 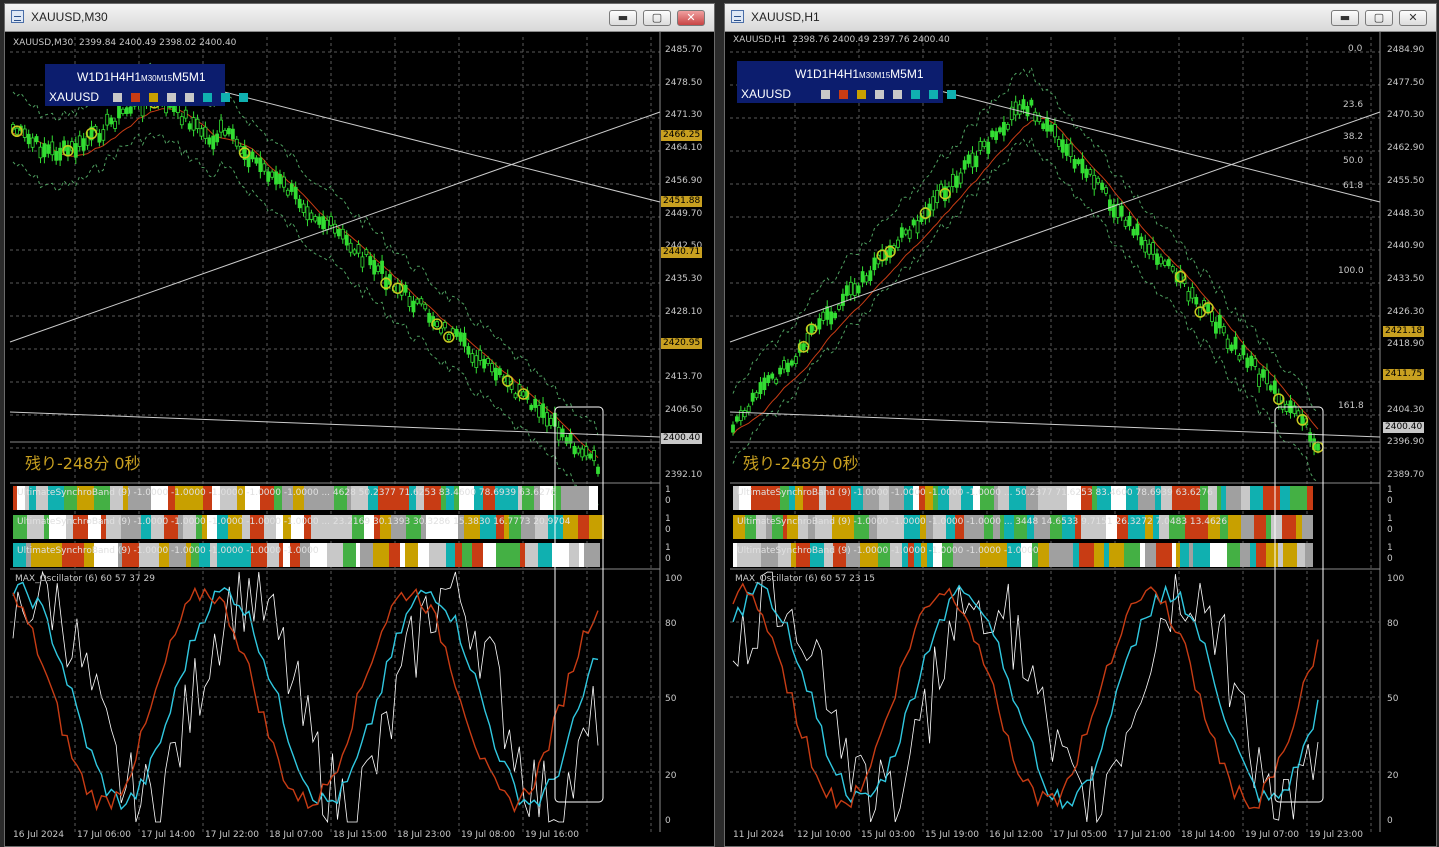 What do you see at coordinates (1080, 18) in the screenshot?
I see `window-titlebar: XAUUSD,H1 ▬ ▢ ✕` at bounding box center [1080, 18].